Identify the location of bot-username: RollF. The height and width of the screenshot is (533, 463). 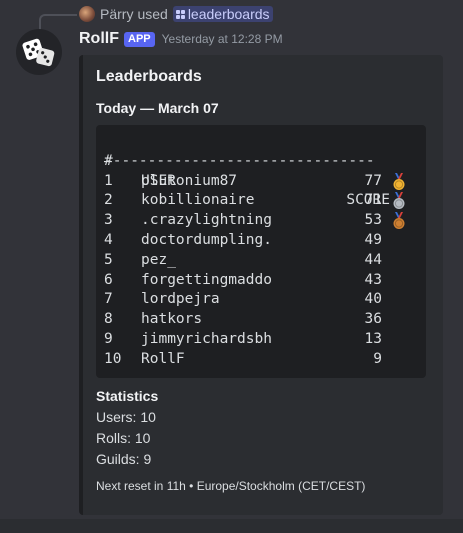
(99, 39).